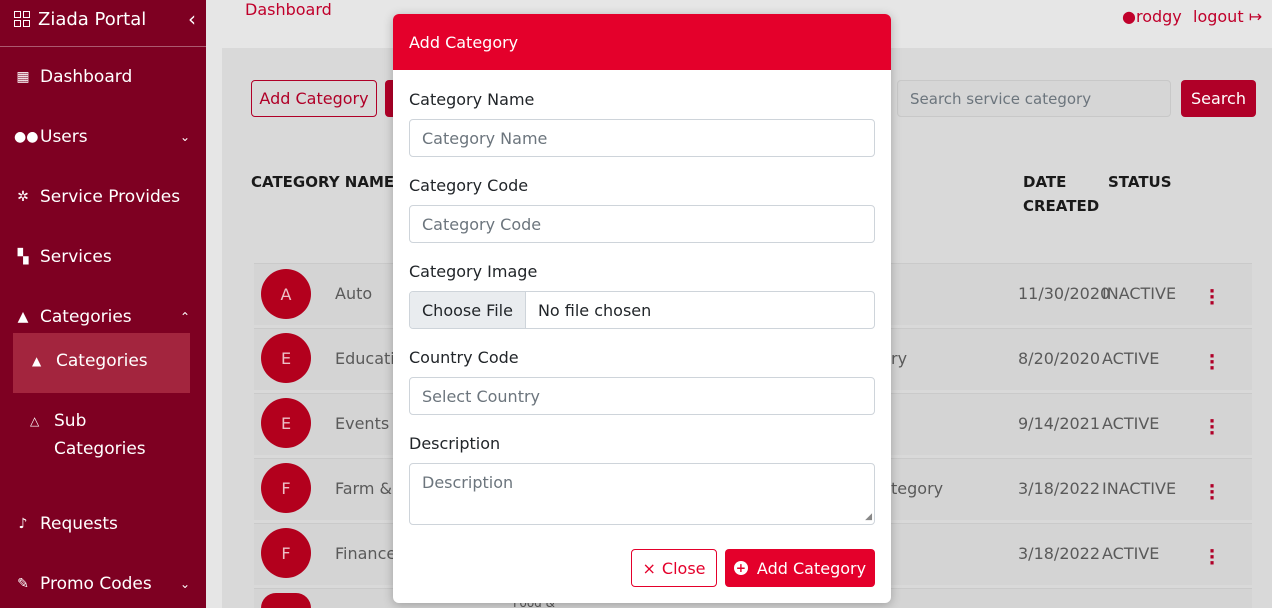 Image resolution: width=1272 pixels, height=608 pixels. What do you see at coordinates (642, 42) in the screenshot?
I see `modal-title: Add Category` at bounding box center [642, 42].